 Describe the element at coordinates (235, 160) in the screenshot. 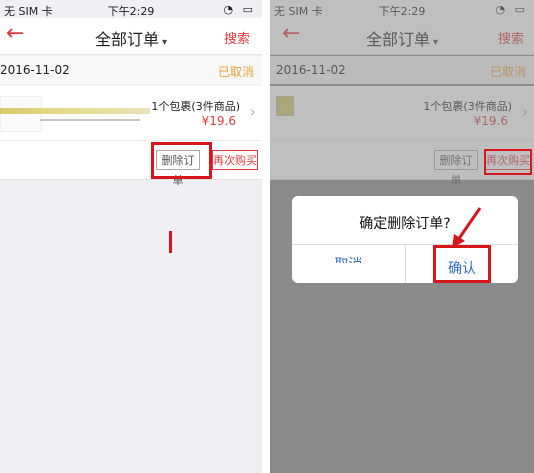

I see `rebuy-button: 再次购买` at that location.